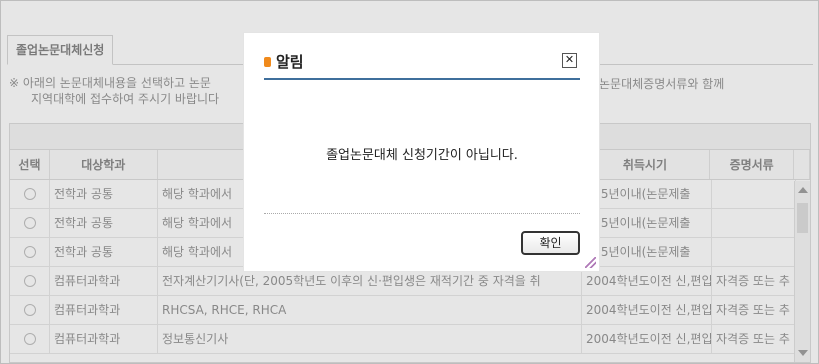 Image resolution: width=819 pixels, height=364 pixels. What do you see at coordinates (569, 60) in the screenshot?
I see `close-icon: ✕` at bounding box center [569, 60].